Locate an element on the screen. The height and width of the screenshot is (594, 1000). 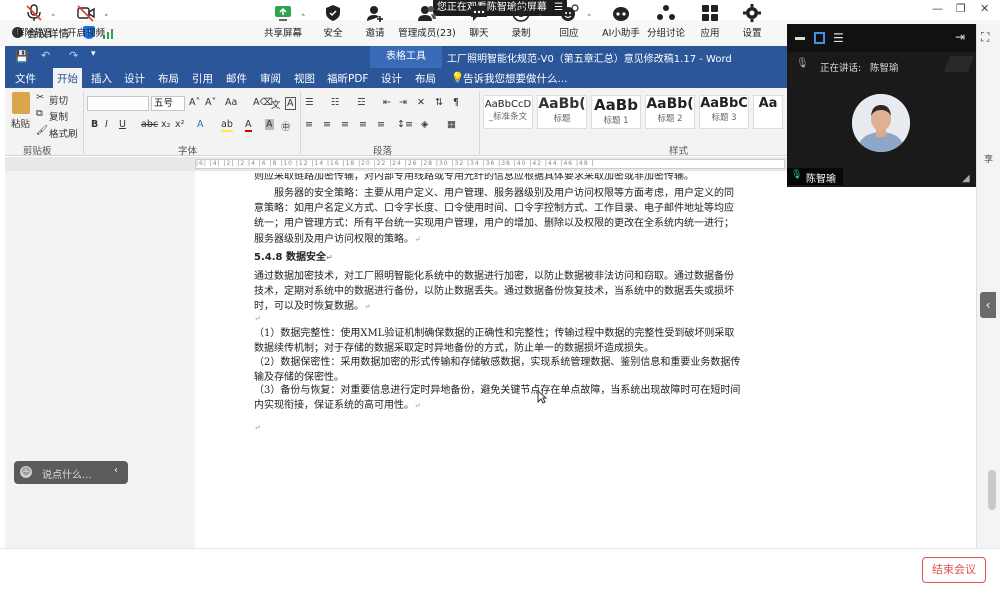
align-right-icon: ≡ is located at coordinates (345, 124).